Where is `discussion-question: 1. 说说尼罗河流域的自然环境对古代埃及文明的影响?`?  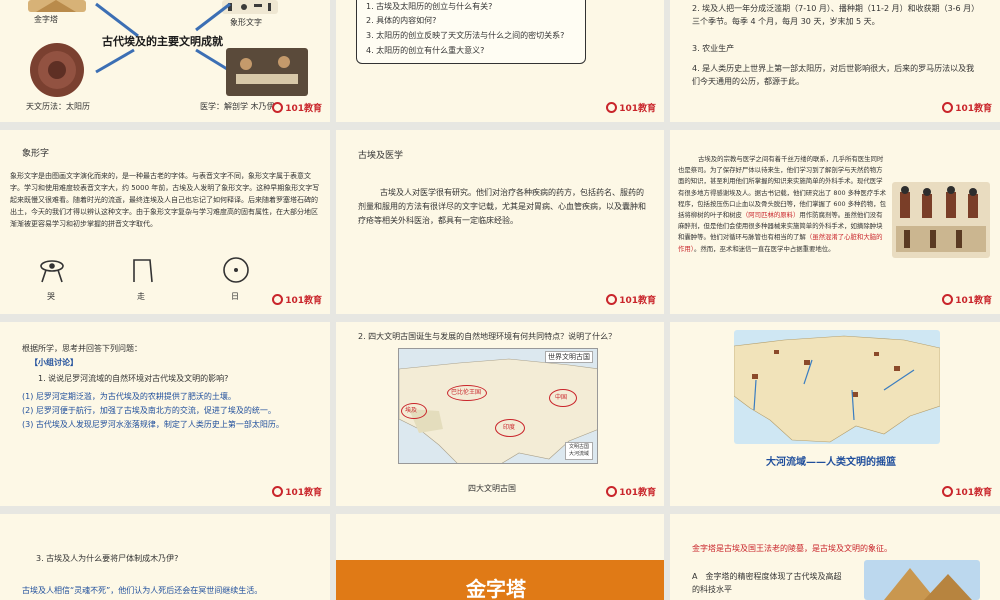 discussion-question: 1. 说说尼罗河流域的自然环境对古代埃及文明的影响? is located at coordinates (133, 378).